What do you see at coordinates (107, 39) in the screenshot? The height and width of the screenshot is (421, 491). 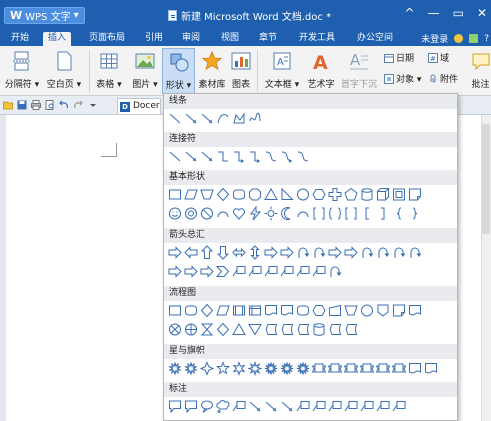 I see `tab-page-layout: 页面布局` at bounding box center [107, 39].